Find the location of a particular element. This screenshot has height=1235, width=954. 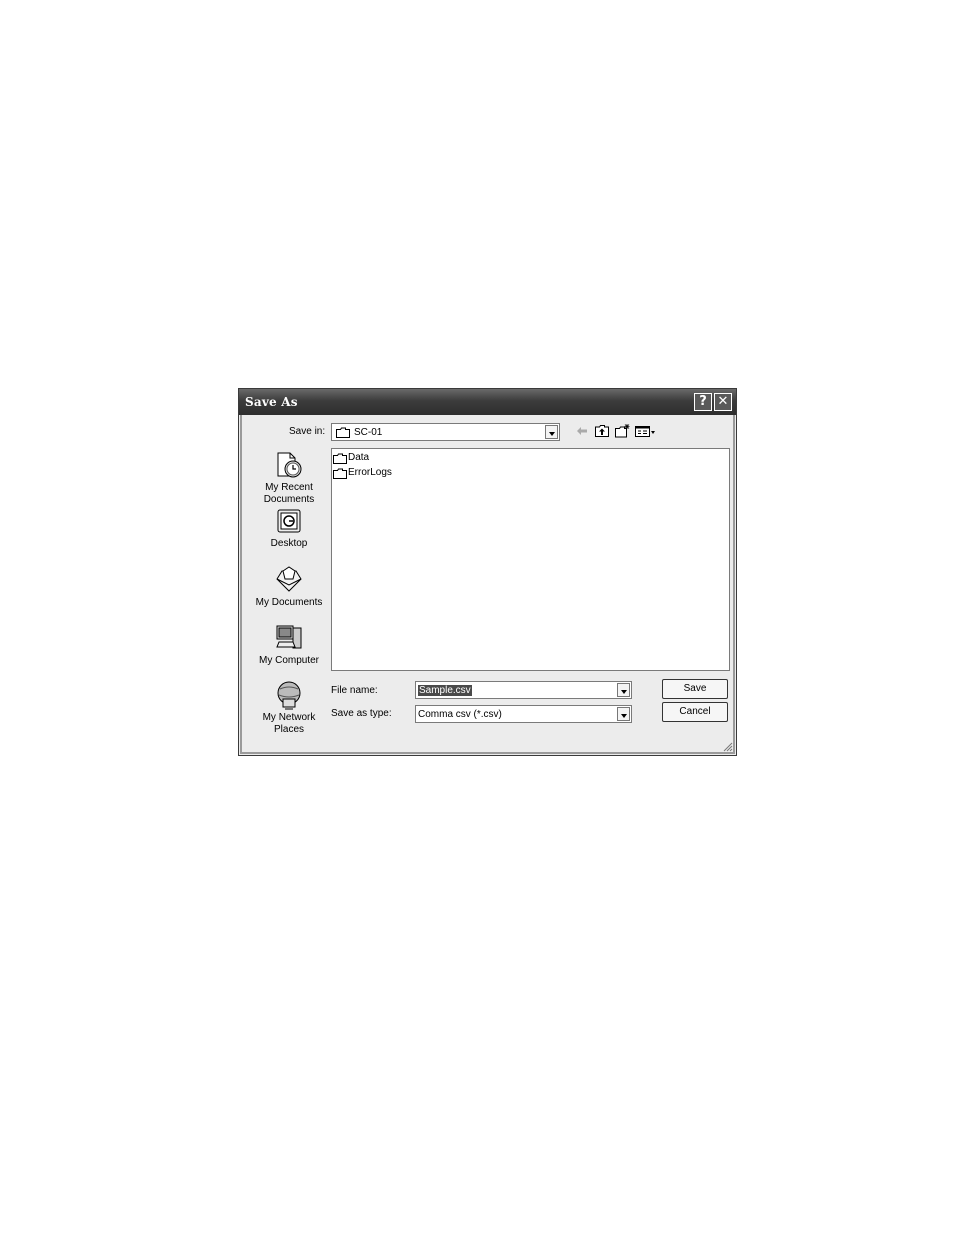

file-name: ErrorLogs is located at coordinates (370, 472).